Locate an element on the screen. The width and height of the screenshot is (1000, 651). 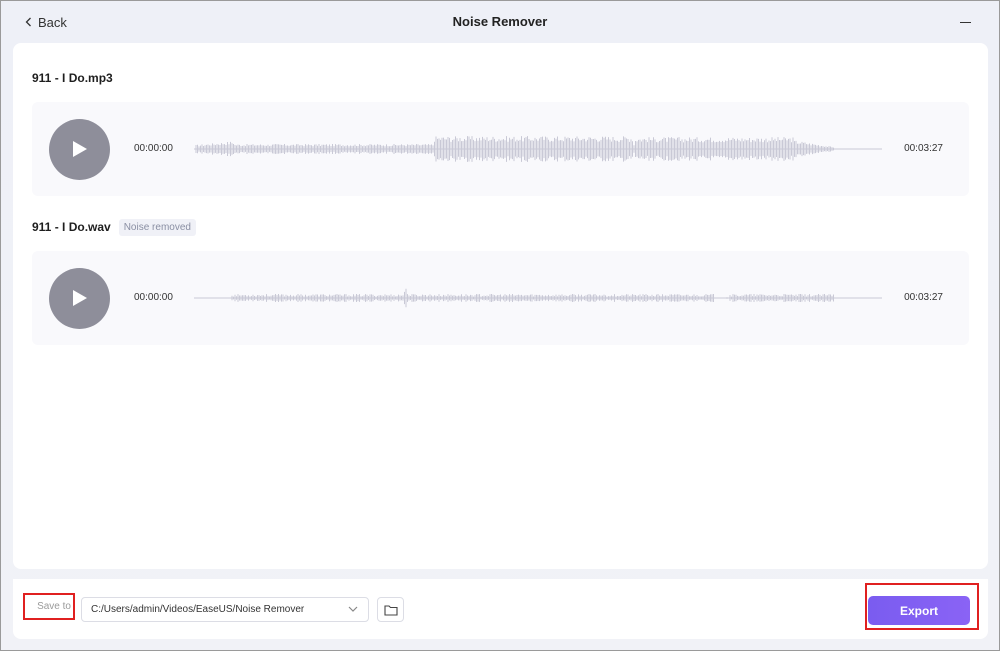
original-play-button is located at coordinates (79, 149).